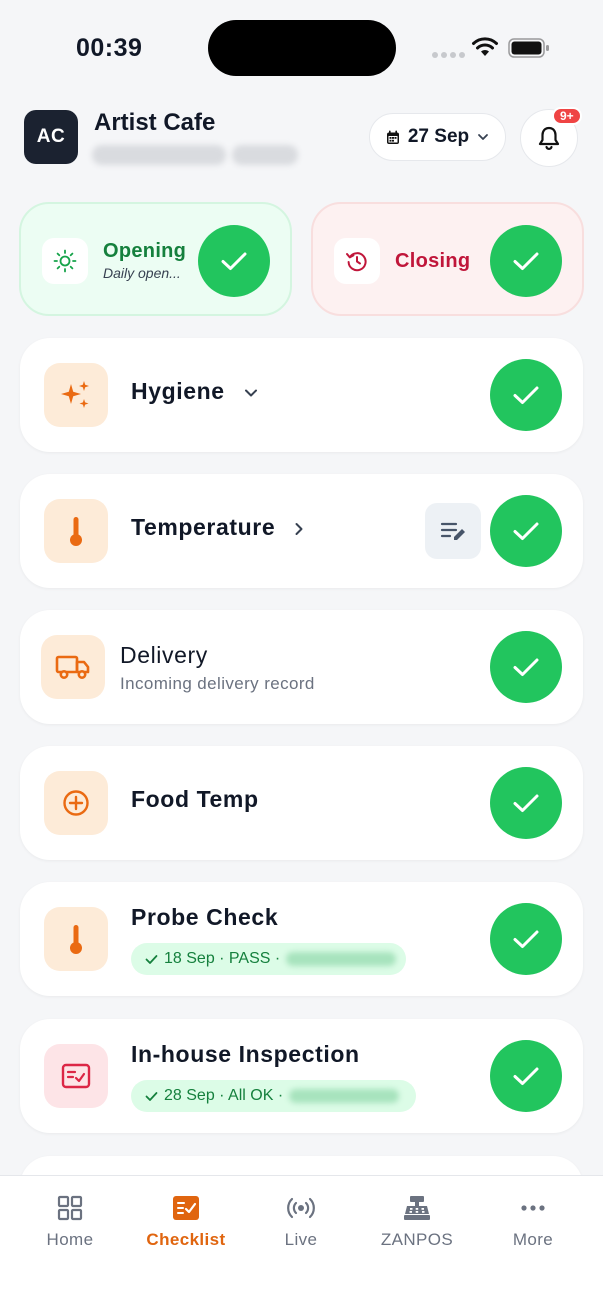  I want to click on chevron-right-icon, so click(299, 529).